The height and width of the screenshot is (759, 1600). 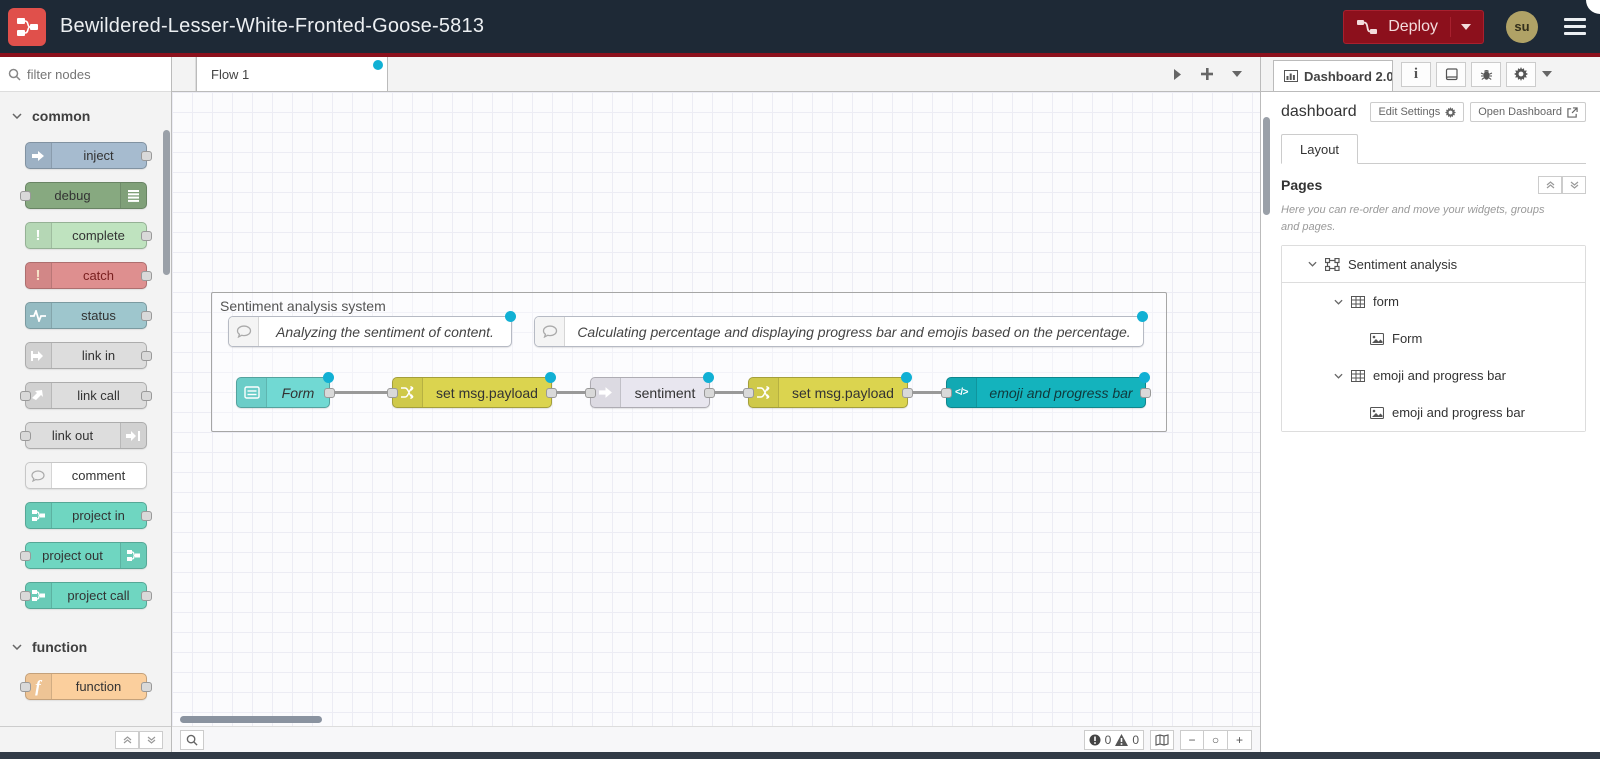 What do you see at coordinates (1319, 111) in the screenshot?
I see `dashboard-app-name: dashboard` at bounding box center [1319, 111].